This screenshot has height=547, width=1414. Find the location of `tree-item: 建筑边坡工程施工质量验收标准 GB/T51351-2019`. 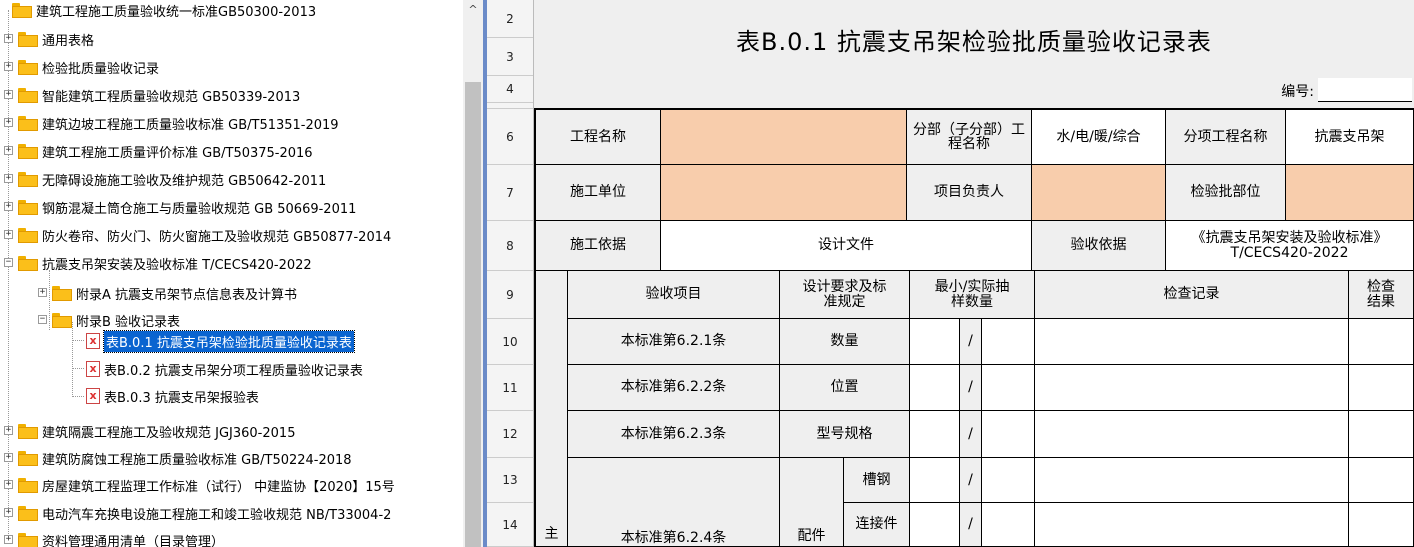

tree-item: 建筑边坡工程施工质量验收标准 GB/T51351-2019 is located at coordinates (178, 123).